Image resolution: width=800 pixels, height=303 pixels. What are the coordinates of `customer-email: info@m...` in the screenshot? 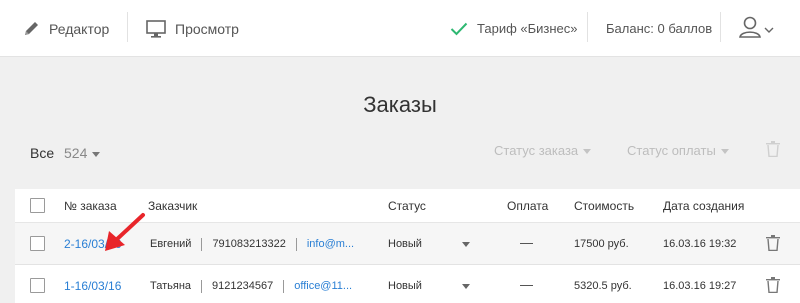 It's located at (330, 244).